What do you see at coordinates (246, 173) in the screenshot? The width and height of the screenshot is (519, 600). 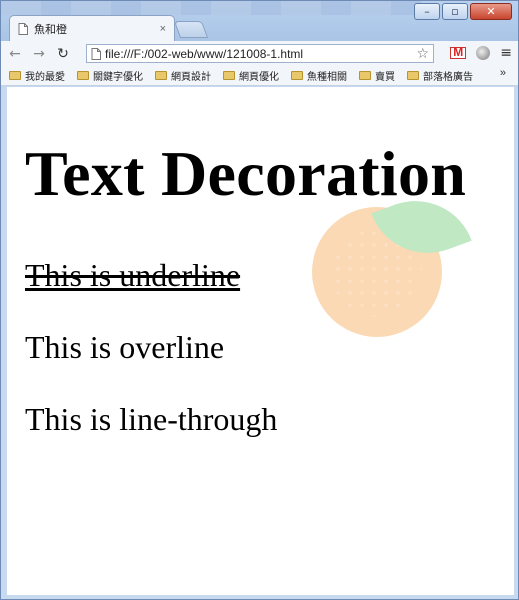 I see `page-heading: Text Decoration` at bounding box center [246, 173].